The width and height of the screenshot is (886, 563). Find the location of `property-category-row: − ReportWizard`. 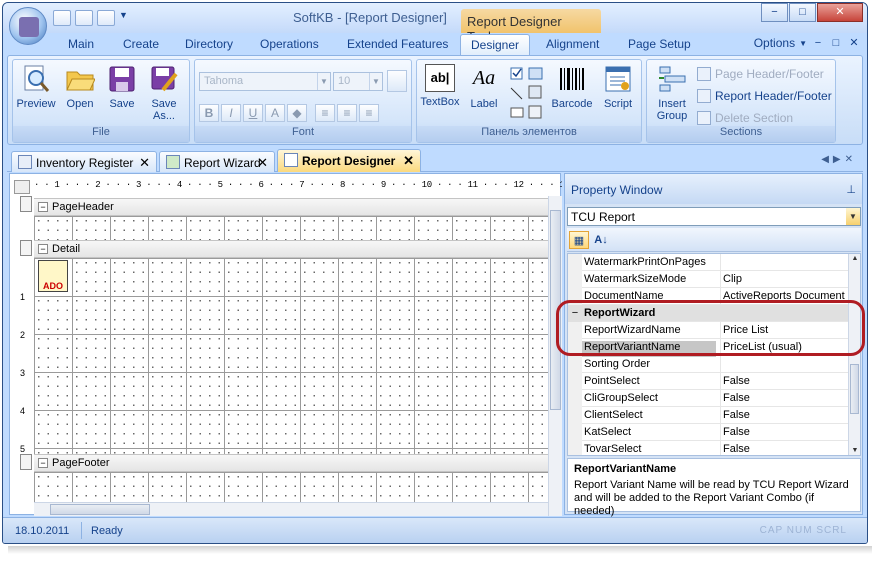

property-category-row: − ReportWizard is located at coordinates (709, 313).